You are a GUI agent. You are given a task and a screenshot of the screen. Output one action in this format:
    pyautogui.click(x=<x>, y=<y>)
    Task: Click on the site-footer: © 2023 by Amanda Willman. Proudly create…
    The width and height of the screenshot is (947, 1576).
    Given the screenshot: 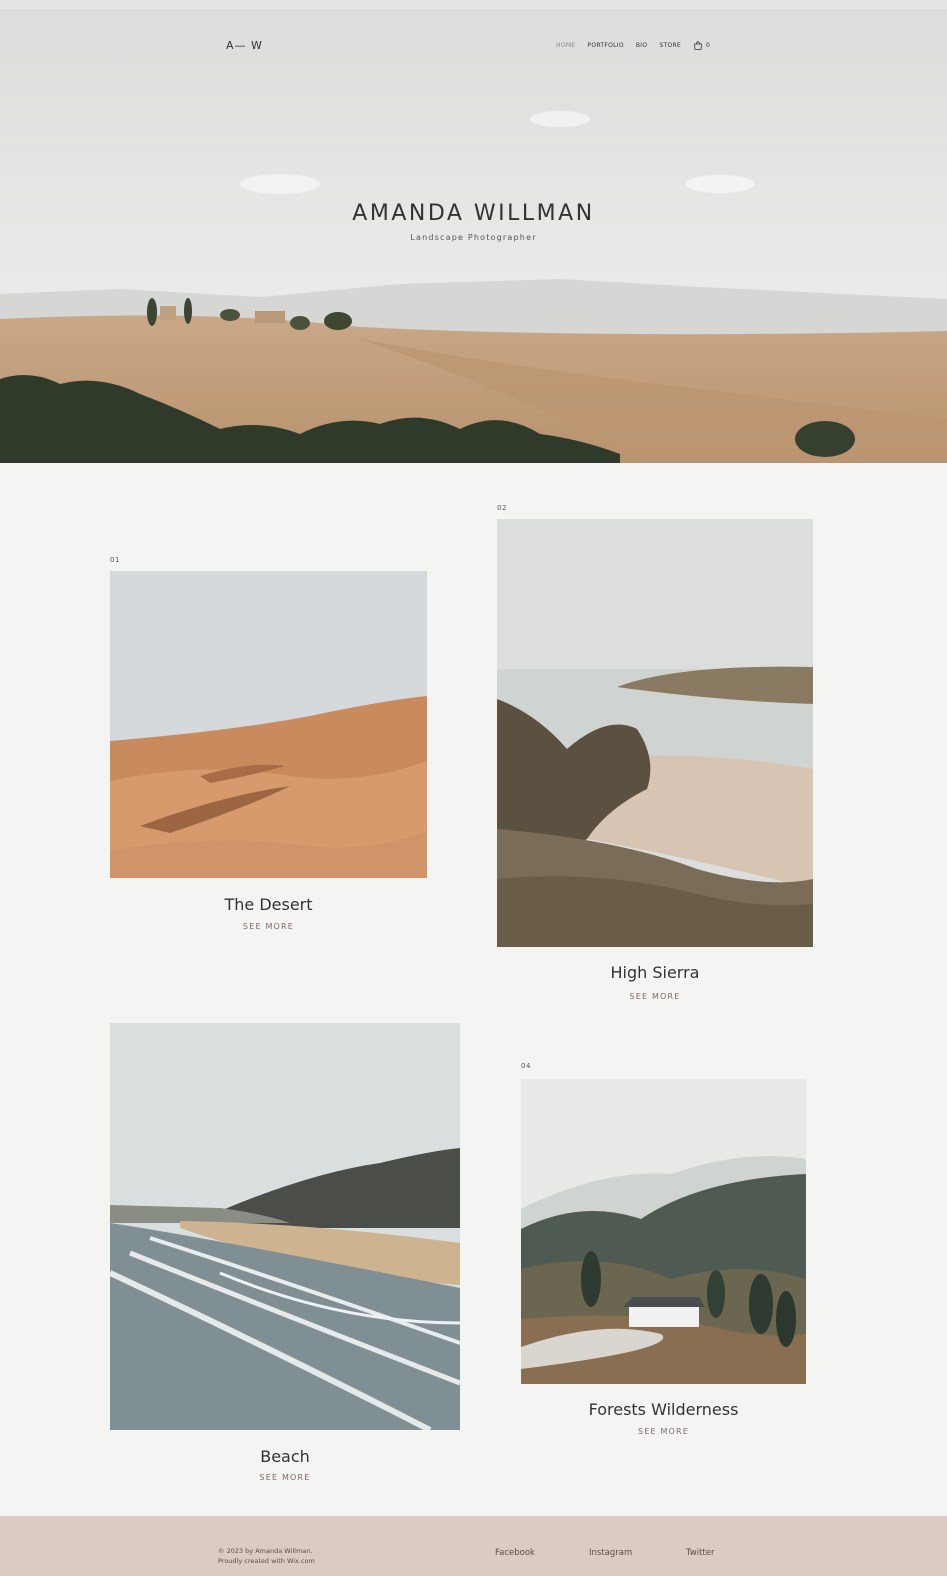 What is the action you would take?
    pyautogui.click(x=473, y=1546)
    